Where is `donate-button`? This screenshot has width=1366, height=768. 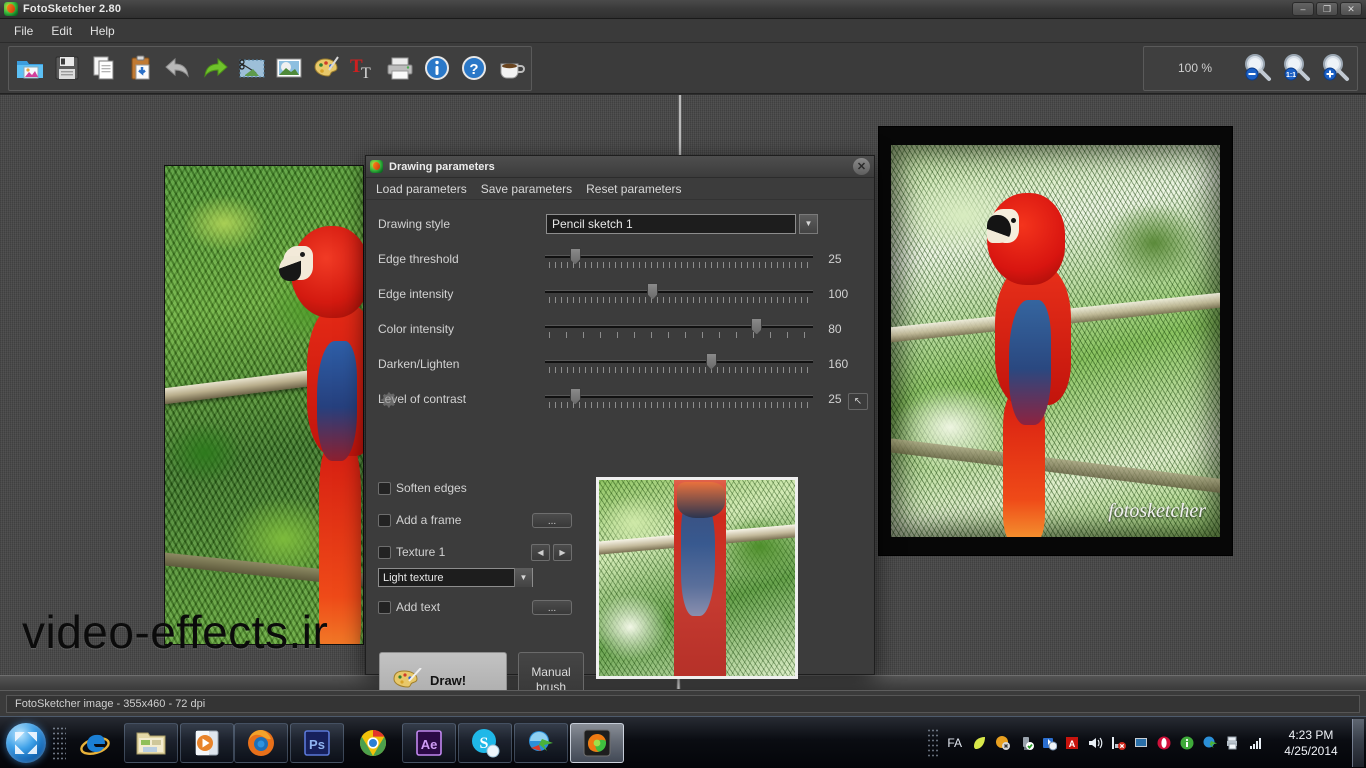 donate-button is located at coordinates (510, 68).